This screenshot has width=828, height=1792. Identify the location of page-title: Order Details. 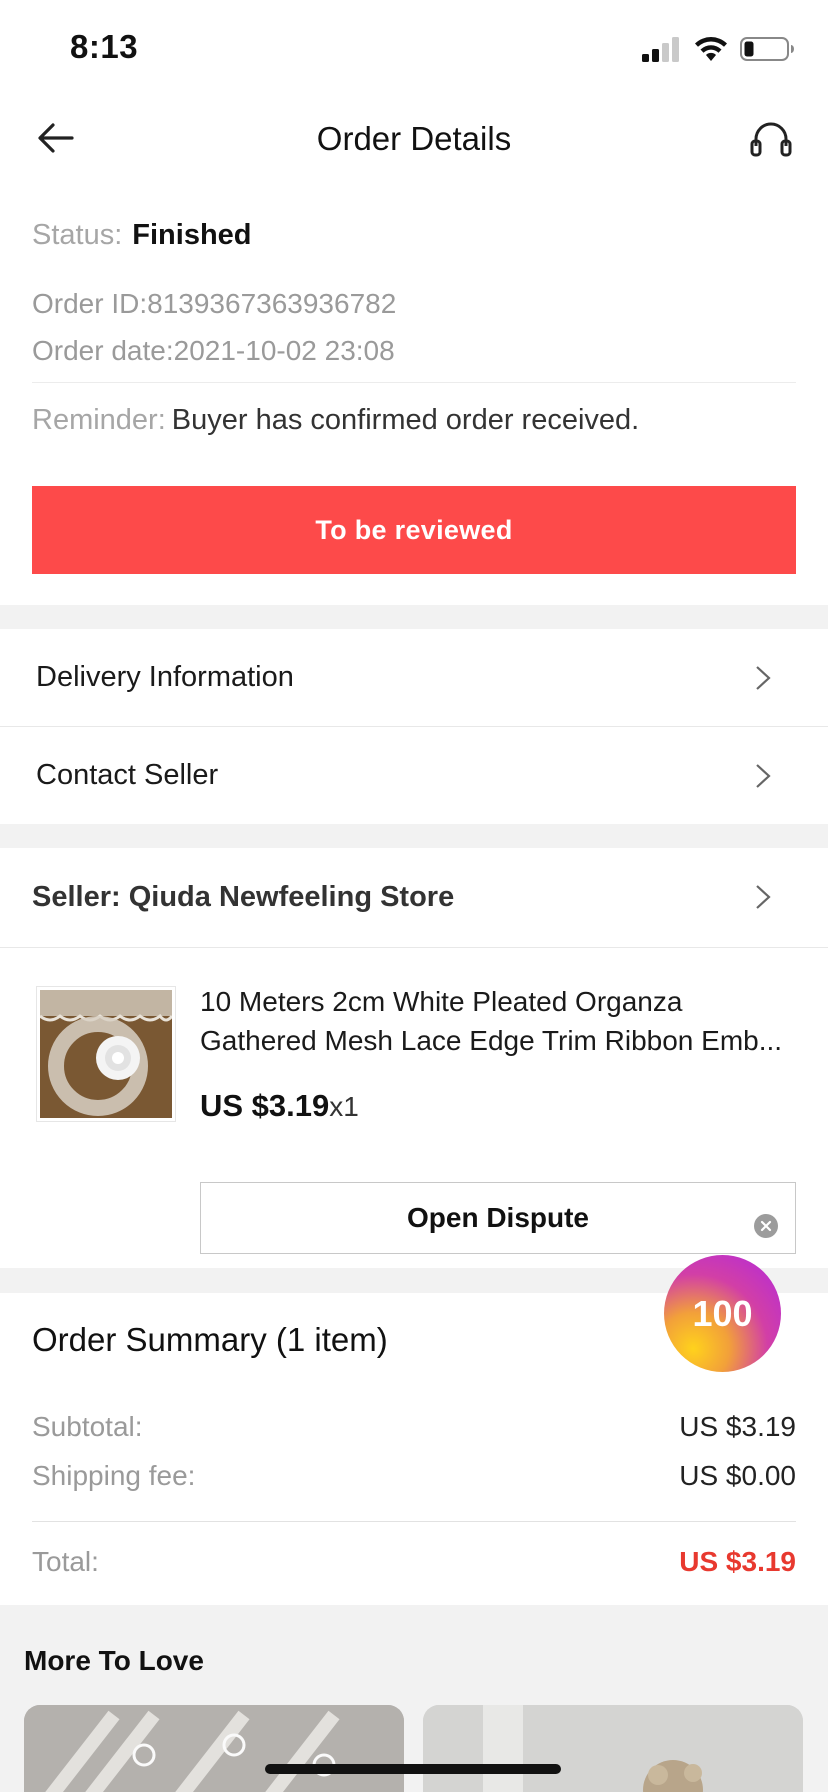
(414, 138).